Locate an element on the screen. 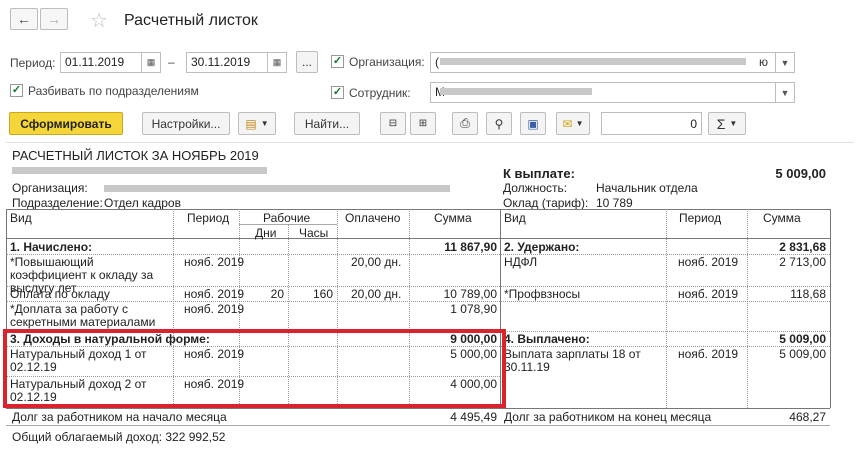 Image resolution: width=863 pixels, height=449 pixels. arrow-left-icon: ← is located at coordinates (24, 19).